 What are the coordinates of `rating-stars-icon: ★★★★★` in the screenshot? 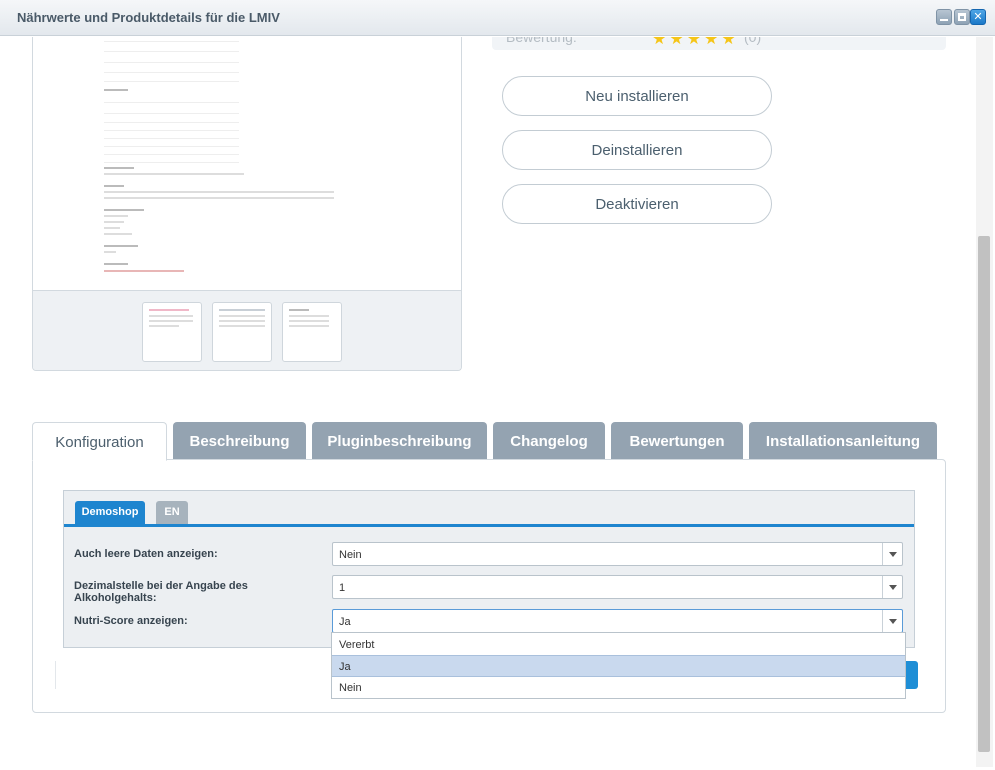 It's located at (695, 42).